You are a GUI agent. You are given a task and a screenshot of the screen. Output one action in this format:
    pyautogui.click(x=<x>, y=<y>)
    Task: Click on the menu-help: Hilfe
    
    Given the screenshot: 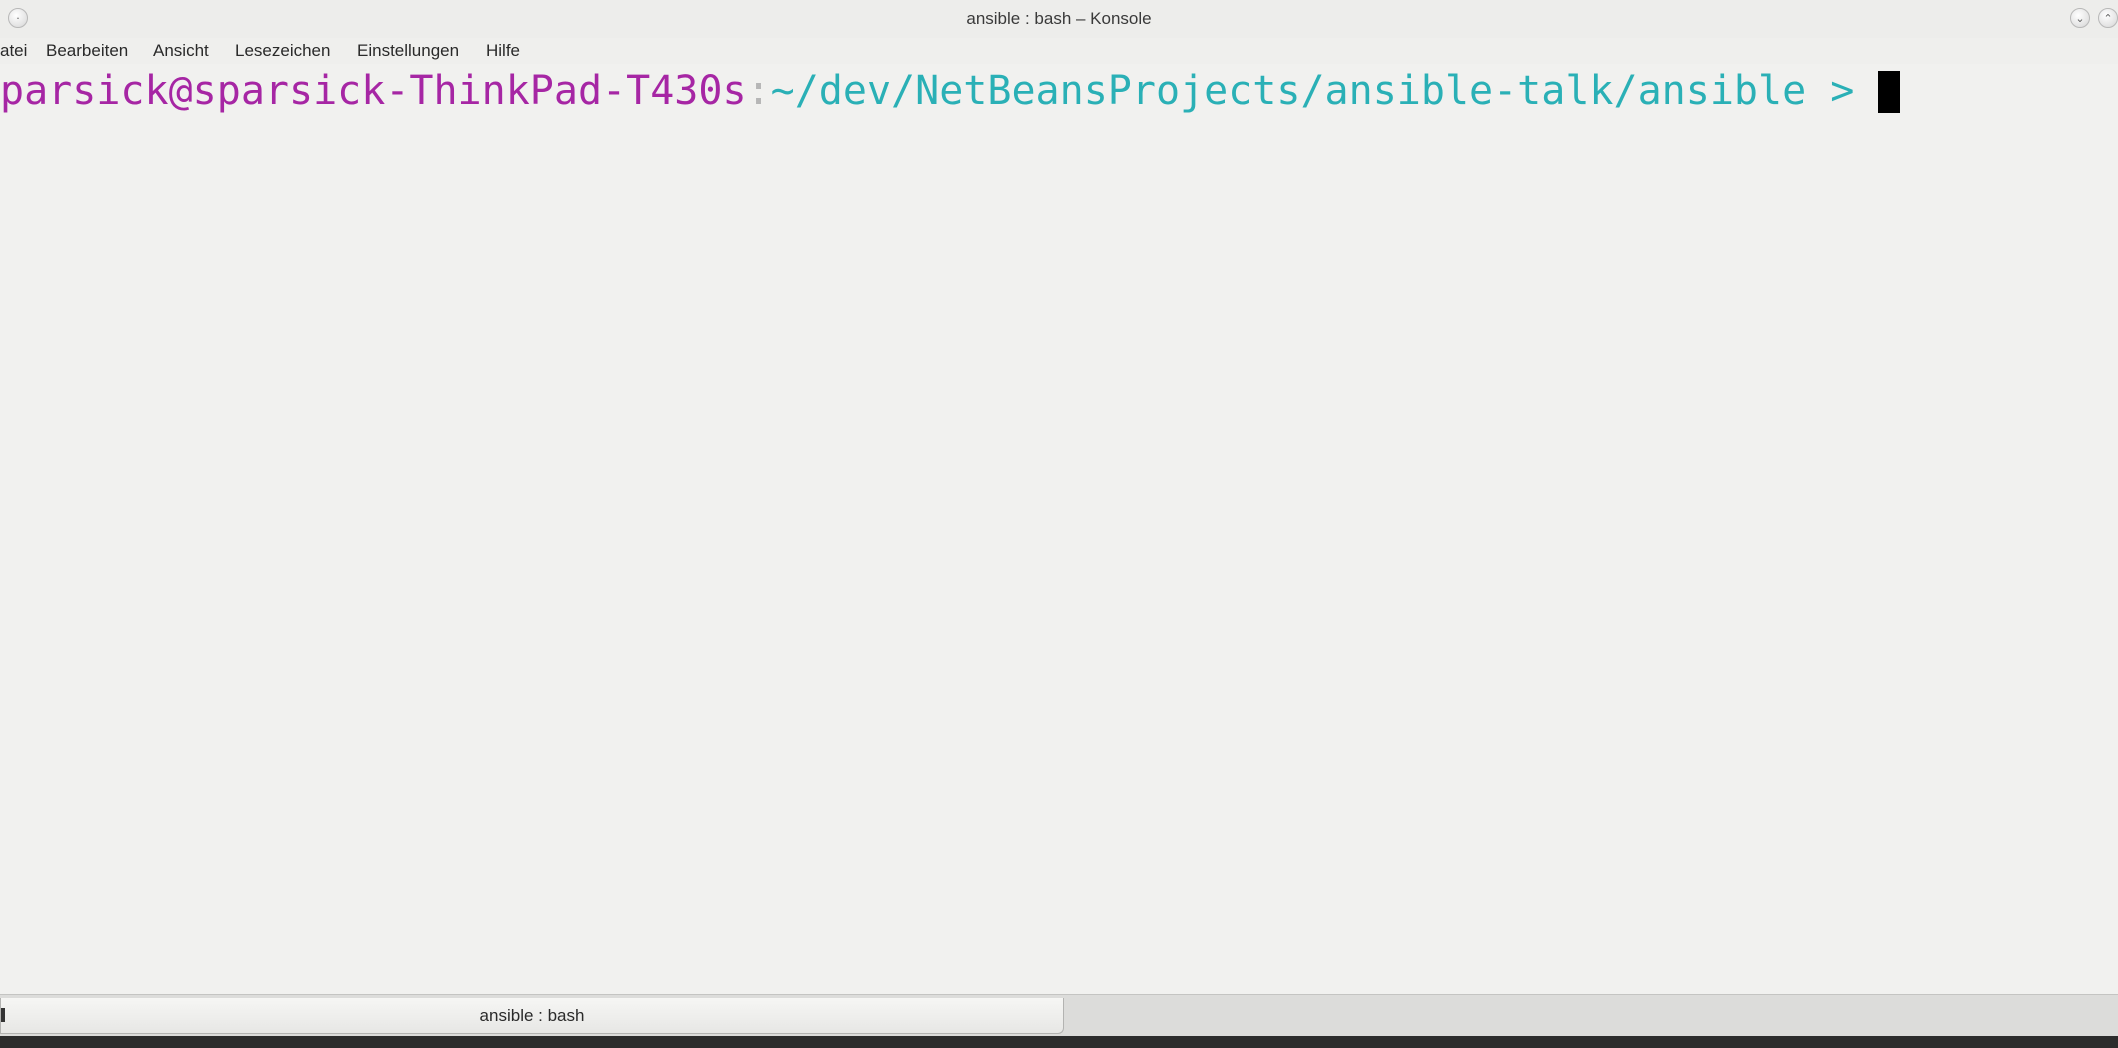 What is the action you would take?
    pyautogui.click(x=503, y=51)
    